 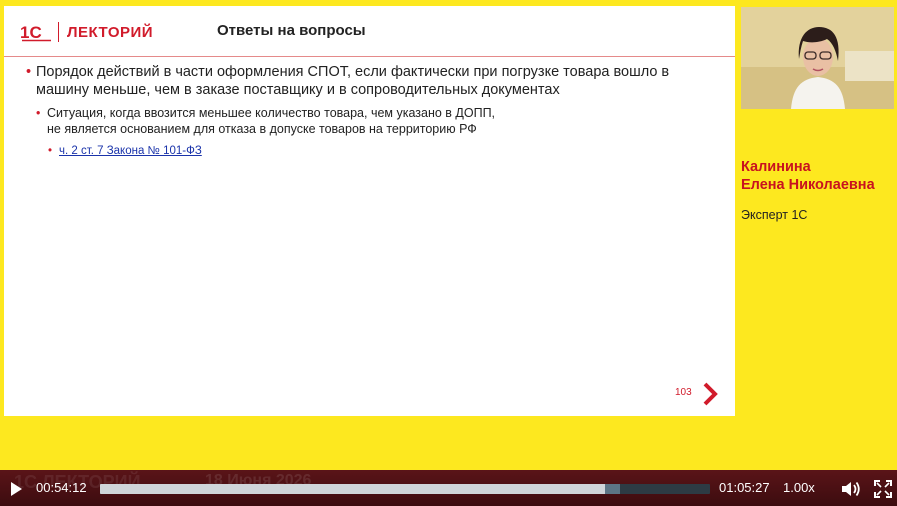 I want to click on logo-divider, so click(x=58, y=32).